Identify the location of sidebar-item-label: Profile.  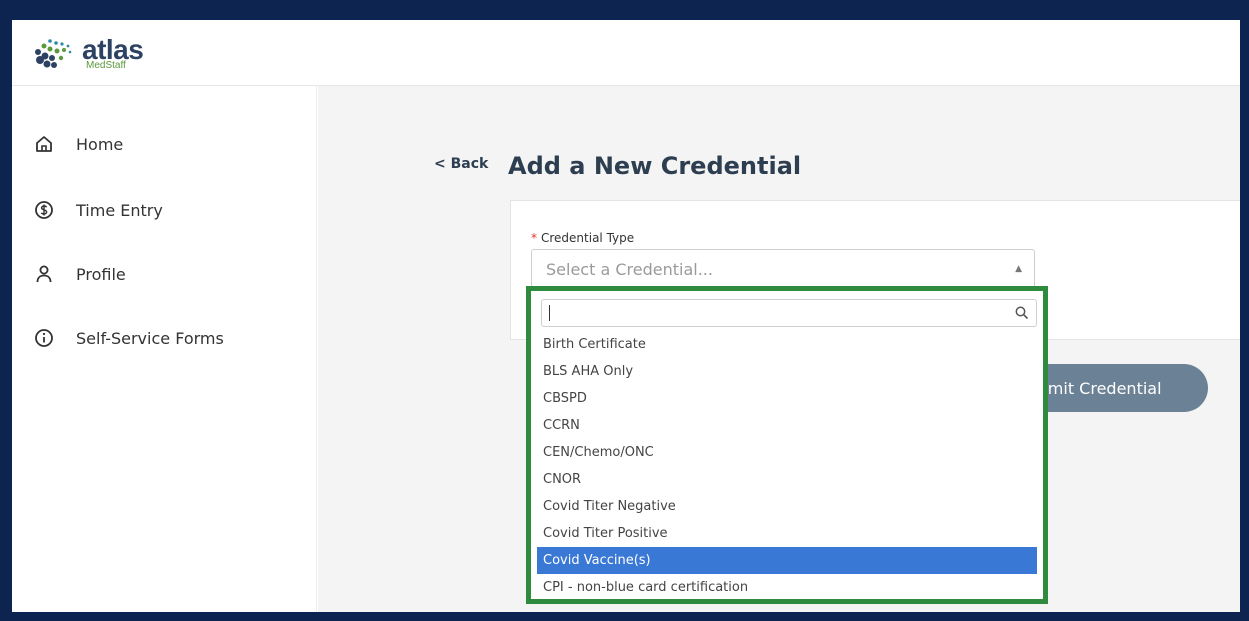
(101, 274).